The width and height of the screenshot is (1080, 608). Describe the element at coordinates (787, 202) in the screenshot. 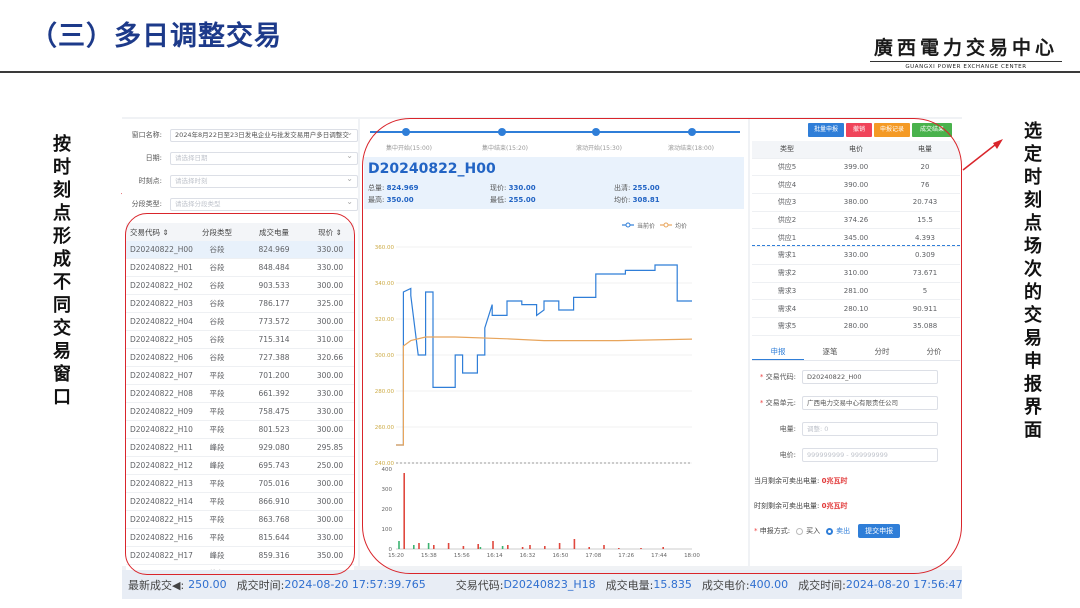

I see `order-book-cell: 供应3` at that location.